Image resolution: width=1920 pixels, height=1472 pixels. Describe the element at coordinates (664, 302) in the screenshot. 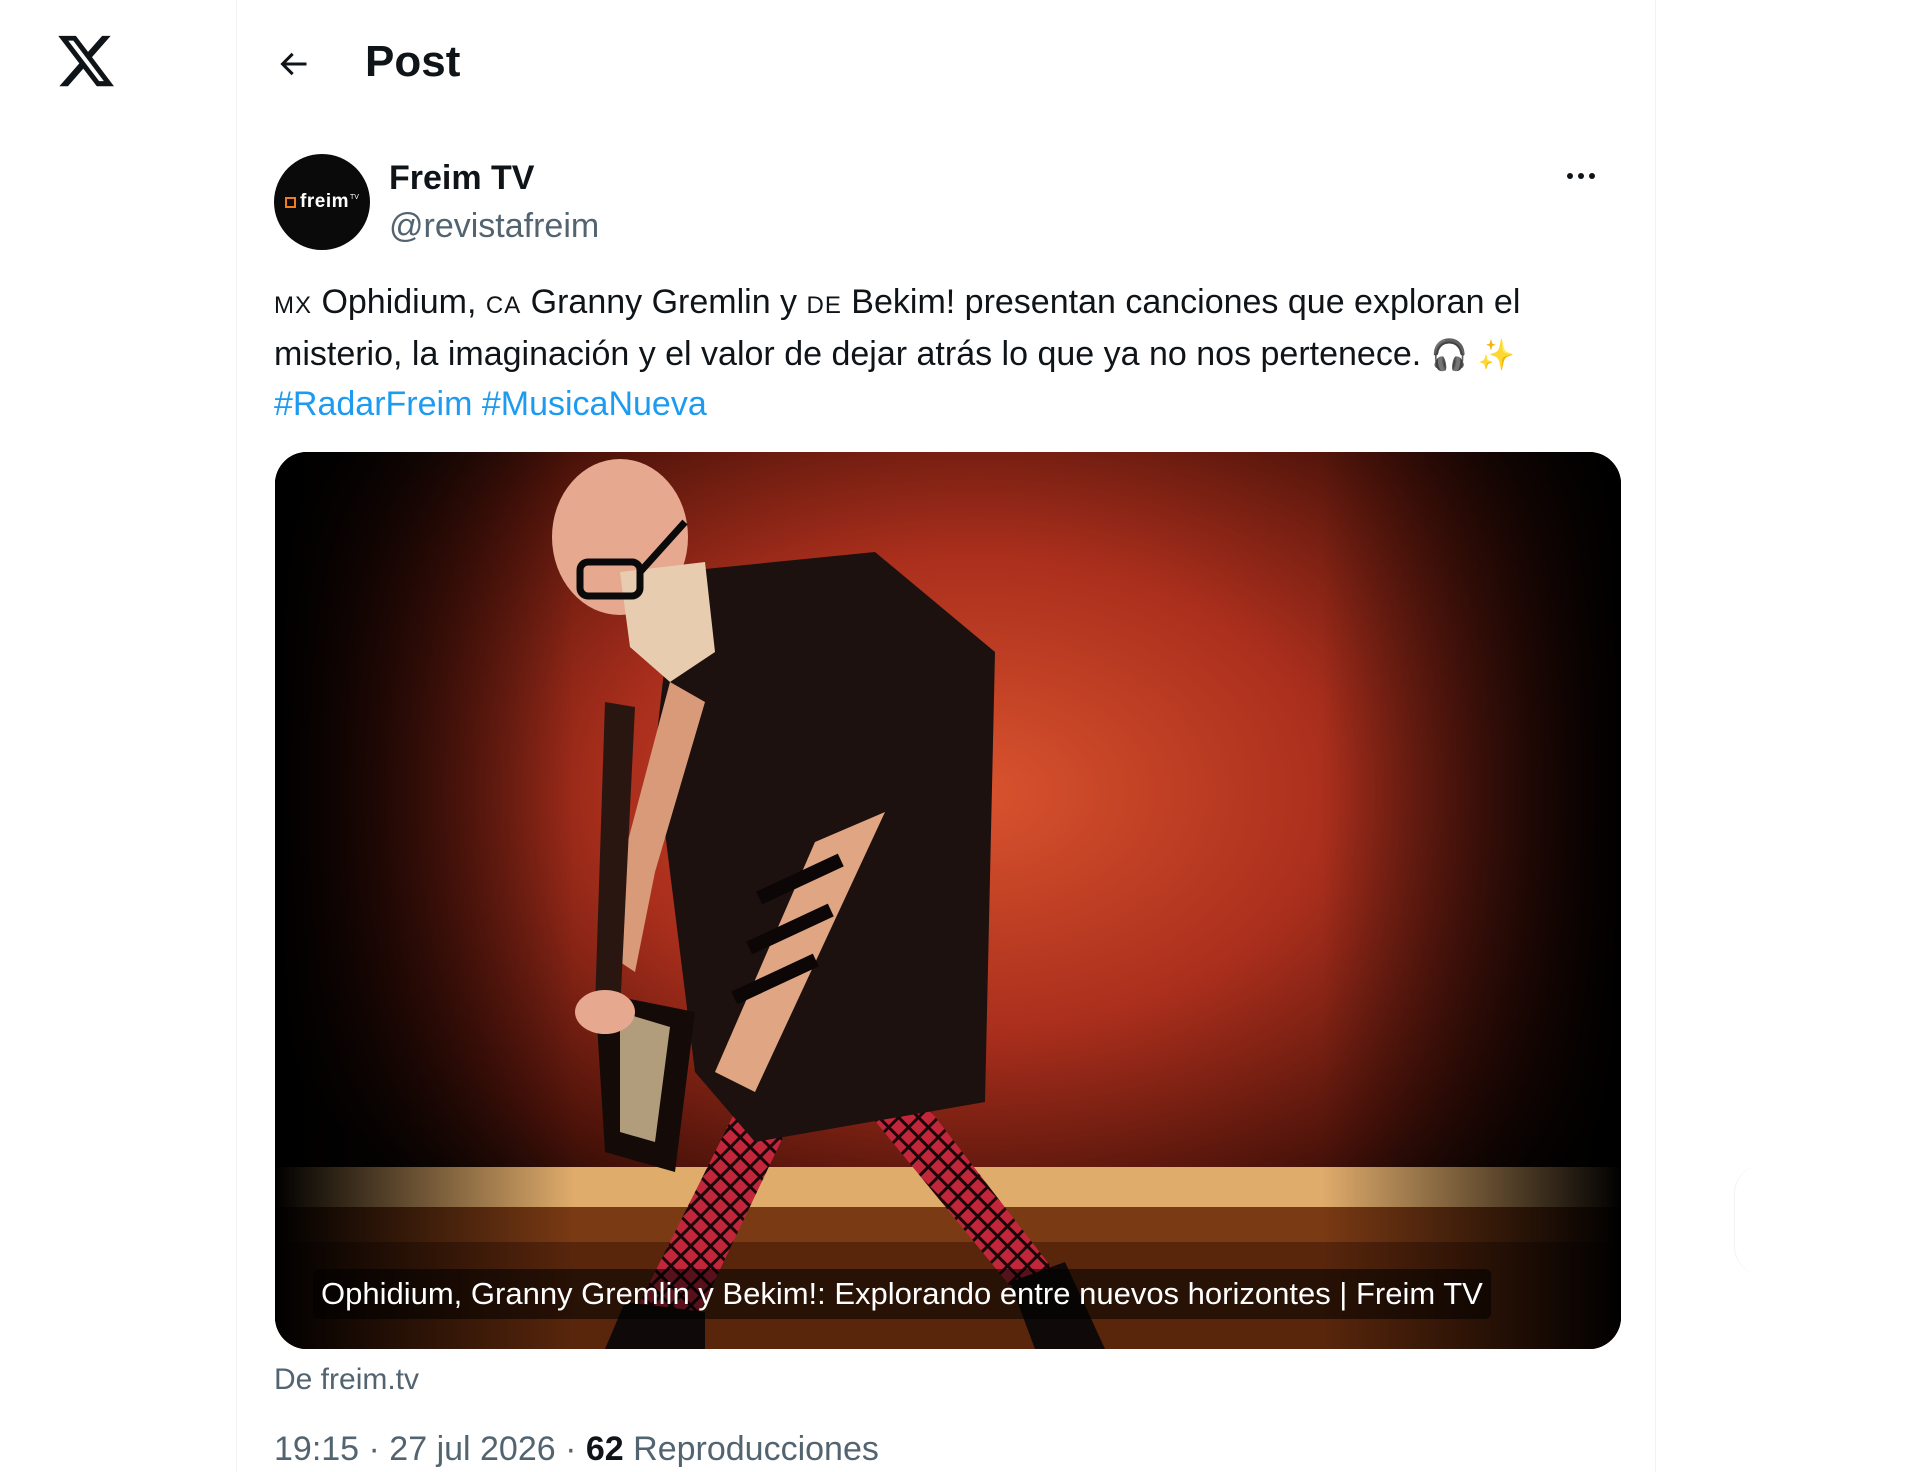

I see `text-segment: Granny Gremlin y` at that location.